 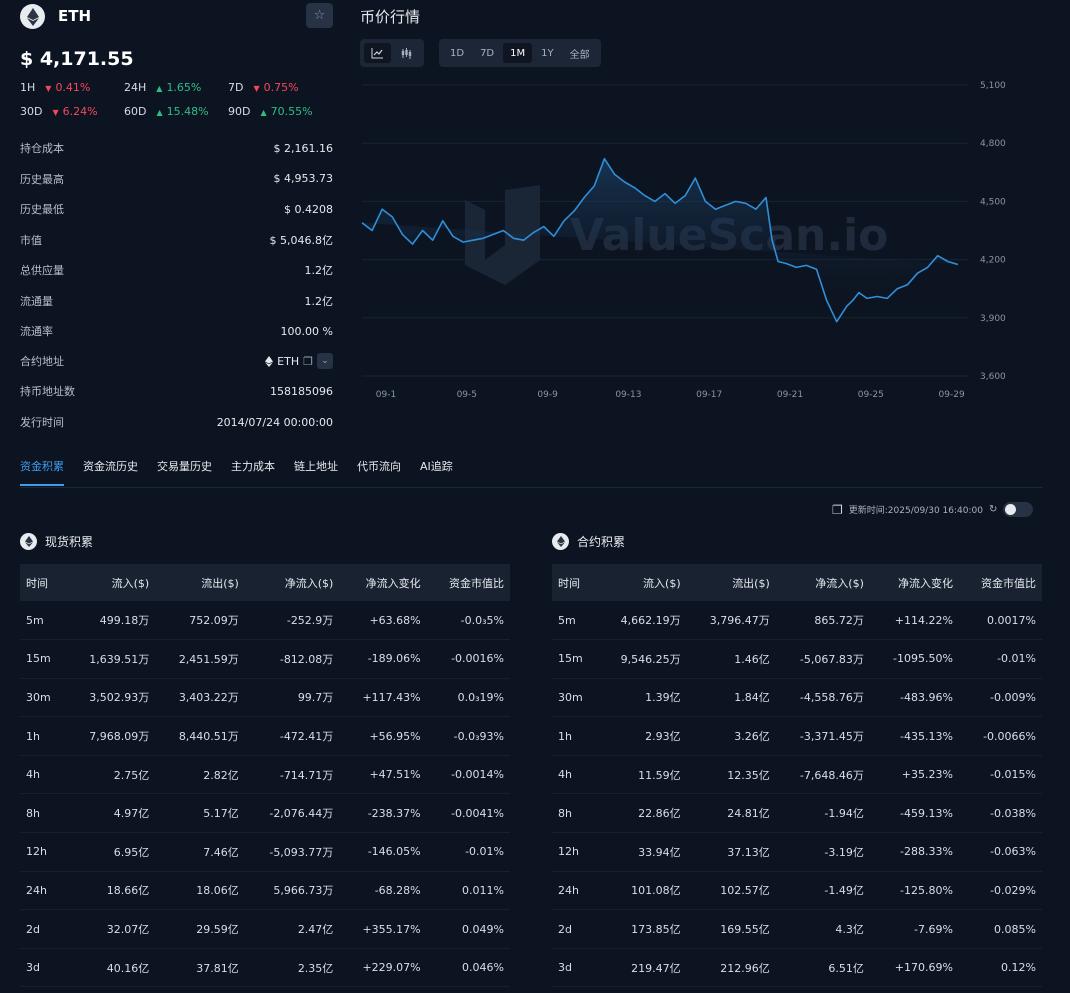 I want to click on mcap-ratio-cell: 0.12%, so click(x=1000, y=968).